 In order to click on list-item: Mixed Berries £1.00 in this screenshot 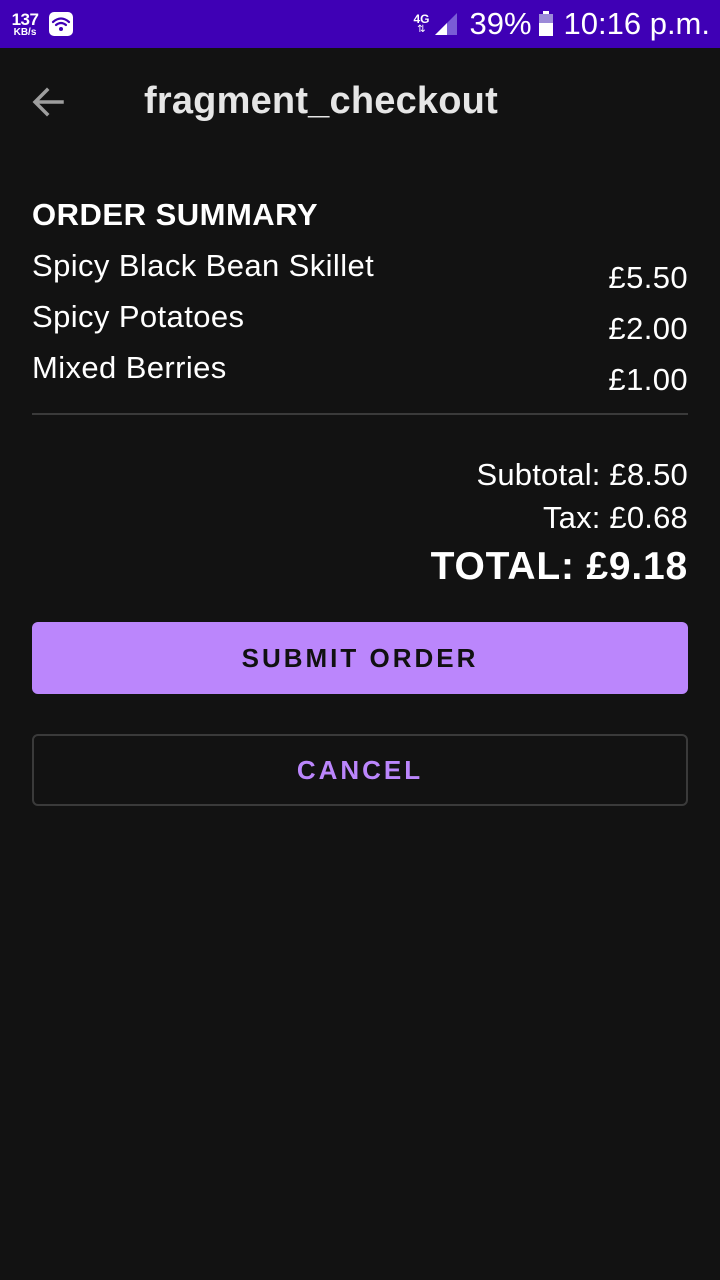, I will do `click(360, 375)`.